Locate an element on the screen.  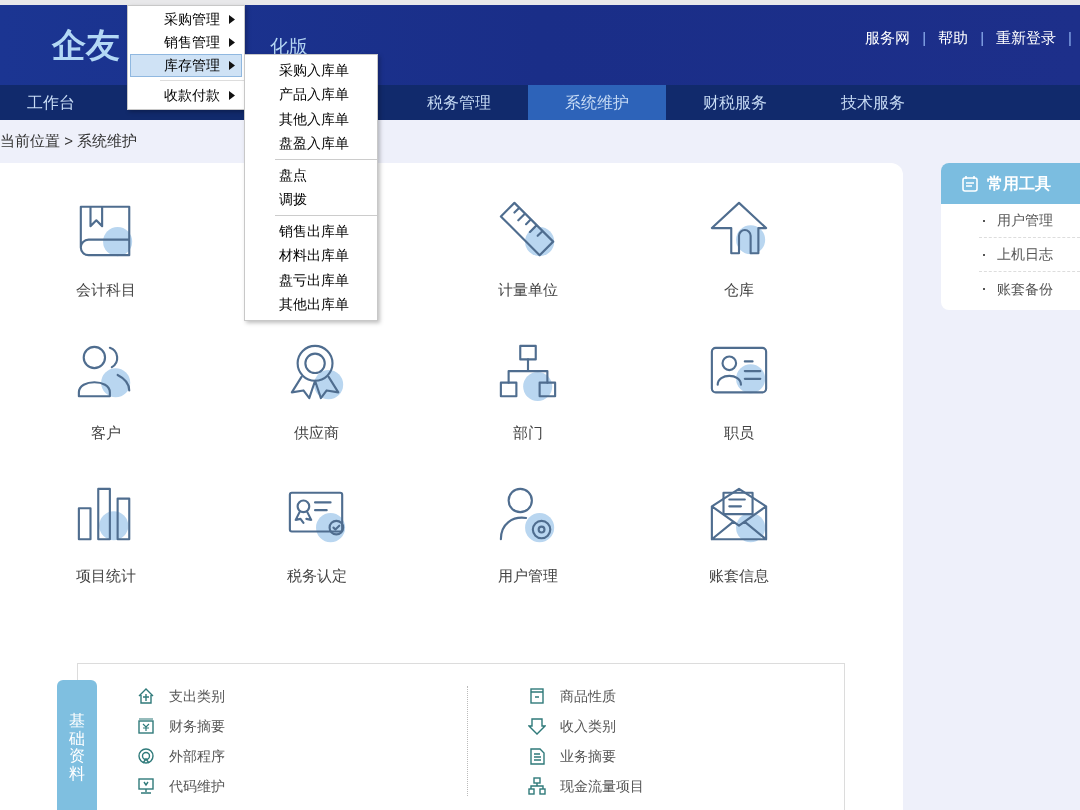
basic-data-link: 收入类别 is located at coordinates (588, 726).